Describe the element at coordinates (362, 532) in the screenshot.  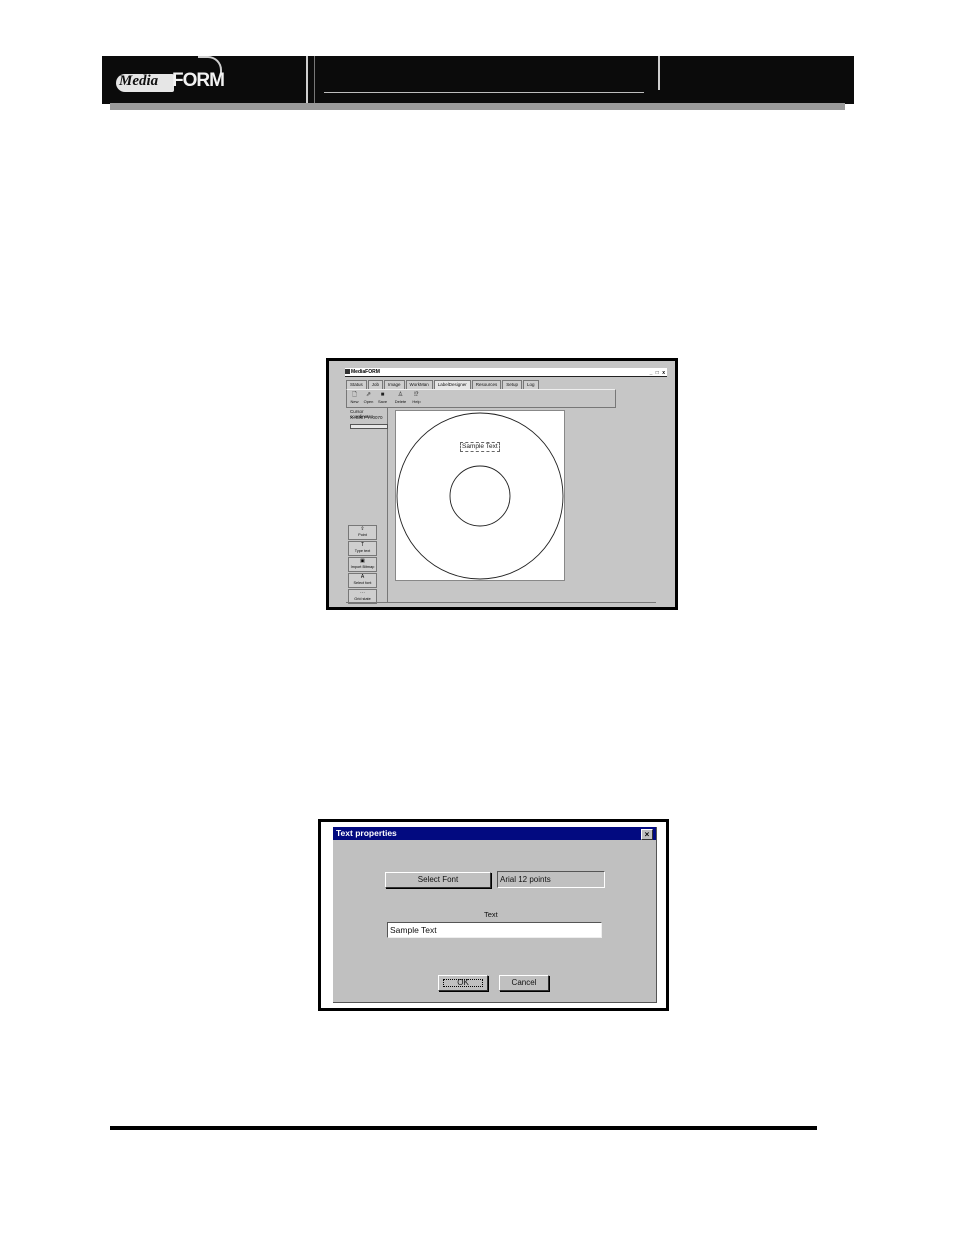
I see `tool-point-button: ⇧ Point` at that location.